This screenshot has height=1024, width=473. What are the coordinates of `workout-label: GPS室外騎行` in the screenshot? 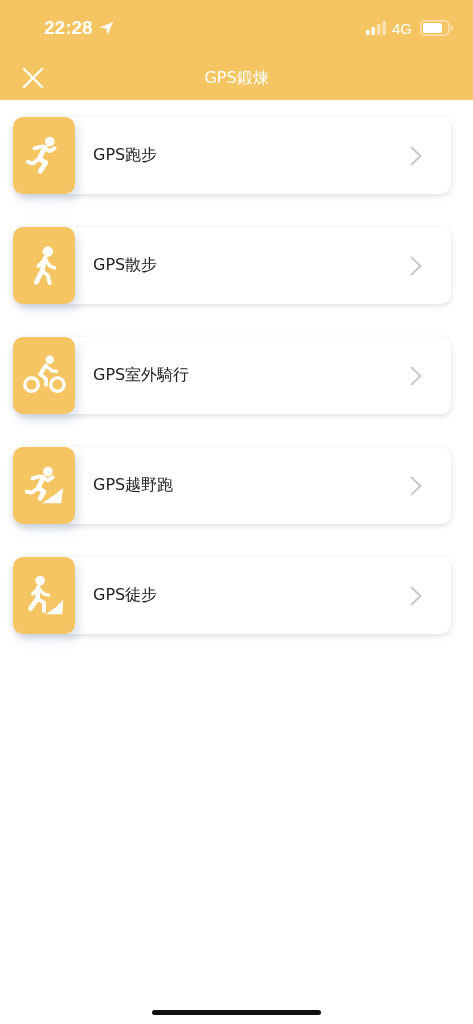 It's located at (142, 375).